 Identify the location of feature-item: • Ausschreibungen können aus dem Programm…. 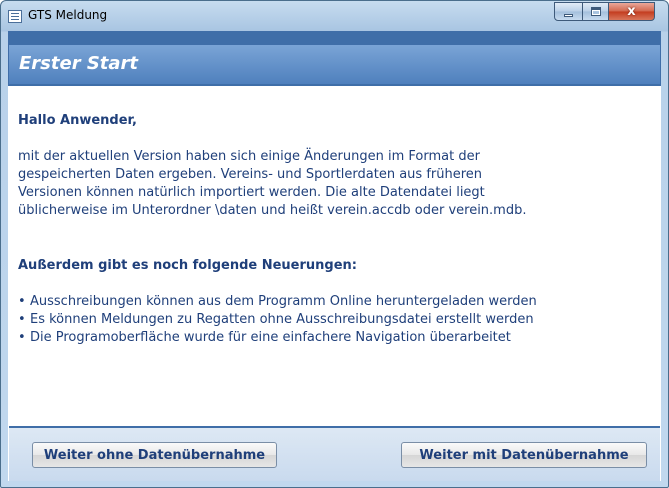
(277, 302).